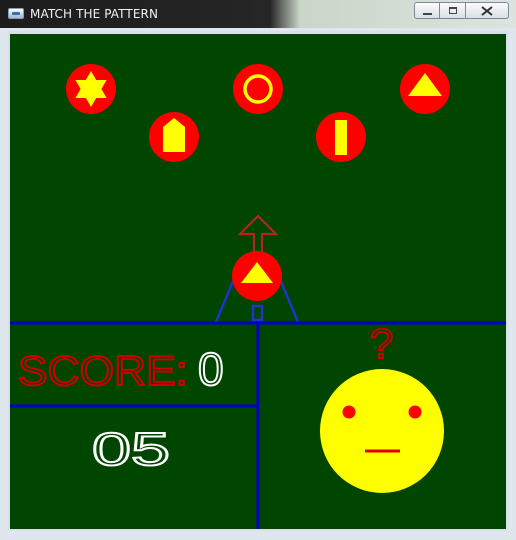 Image resolution: width=516 pixels, height=540 pixels. Describe the element at coordinates (94, 14) in the screenshot. I see `window-title: MATCH THE PATTERN` at that location.